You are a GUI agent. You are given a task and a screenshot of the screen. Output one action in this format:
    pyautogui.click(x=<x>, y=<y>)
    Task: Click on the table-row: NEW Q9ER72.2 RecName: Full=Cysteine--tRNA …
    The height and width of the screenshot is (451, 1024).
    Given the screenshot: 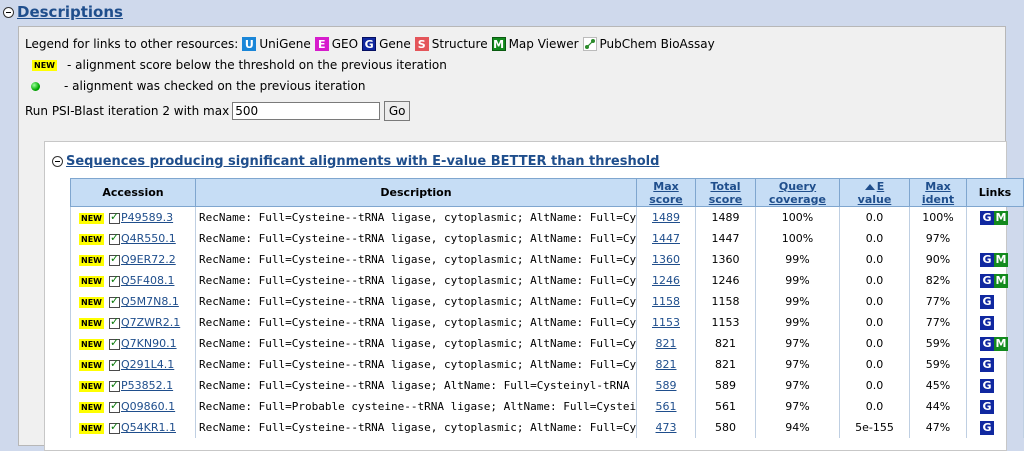 What is the action you would take?
    pyautogui.click(x=547, y=259)
    